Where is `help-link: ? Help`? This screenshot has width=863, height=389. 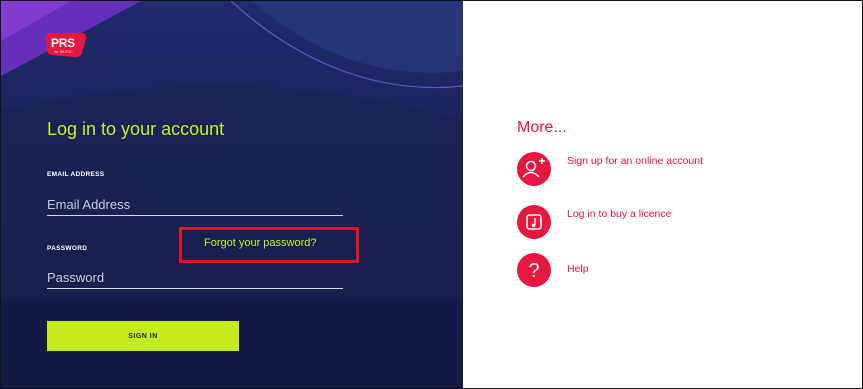 help-link: ? Help is located at coordinates (612, 270).